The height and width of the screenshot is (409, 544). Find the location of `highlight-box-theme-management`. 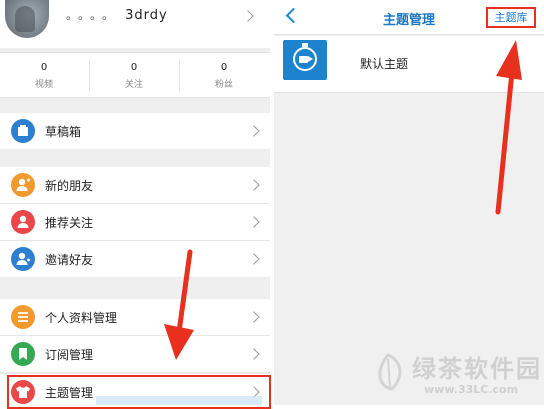

highlight-box-theme-management is located at coordinates (139, 392).